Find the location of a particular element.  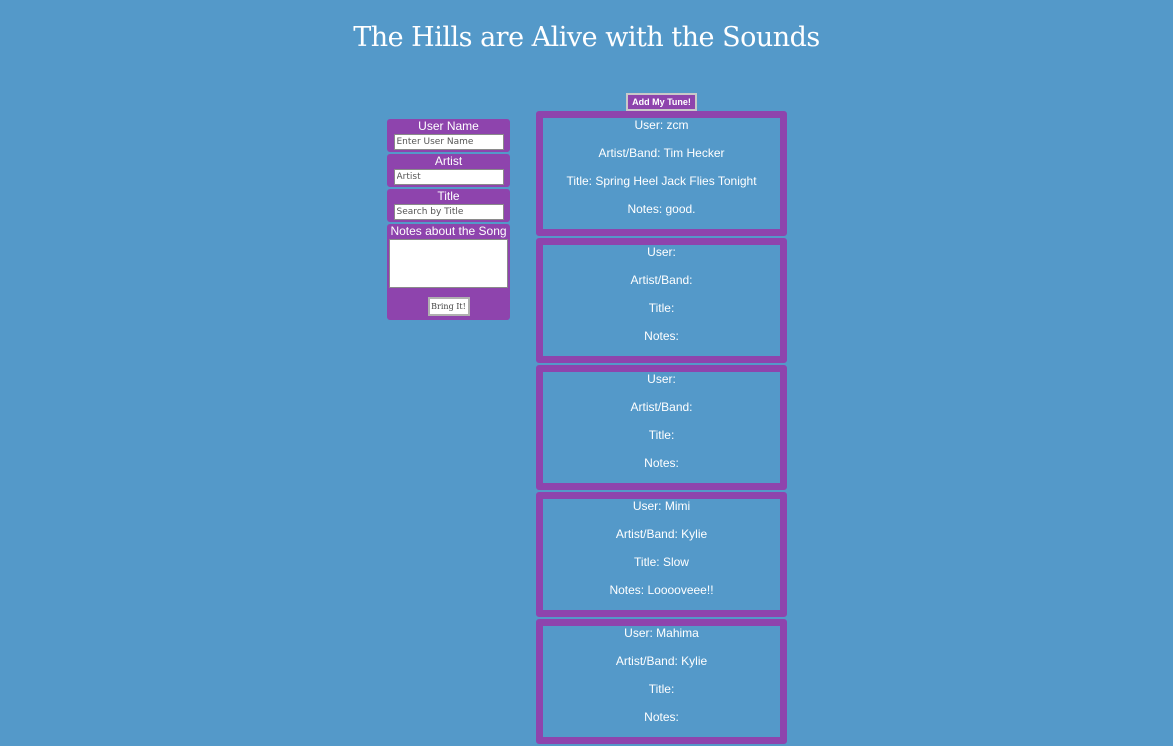

notes-group: Notes about the Song Bring It! is located at coordinates (448, 272).